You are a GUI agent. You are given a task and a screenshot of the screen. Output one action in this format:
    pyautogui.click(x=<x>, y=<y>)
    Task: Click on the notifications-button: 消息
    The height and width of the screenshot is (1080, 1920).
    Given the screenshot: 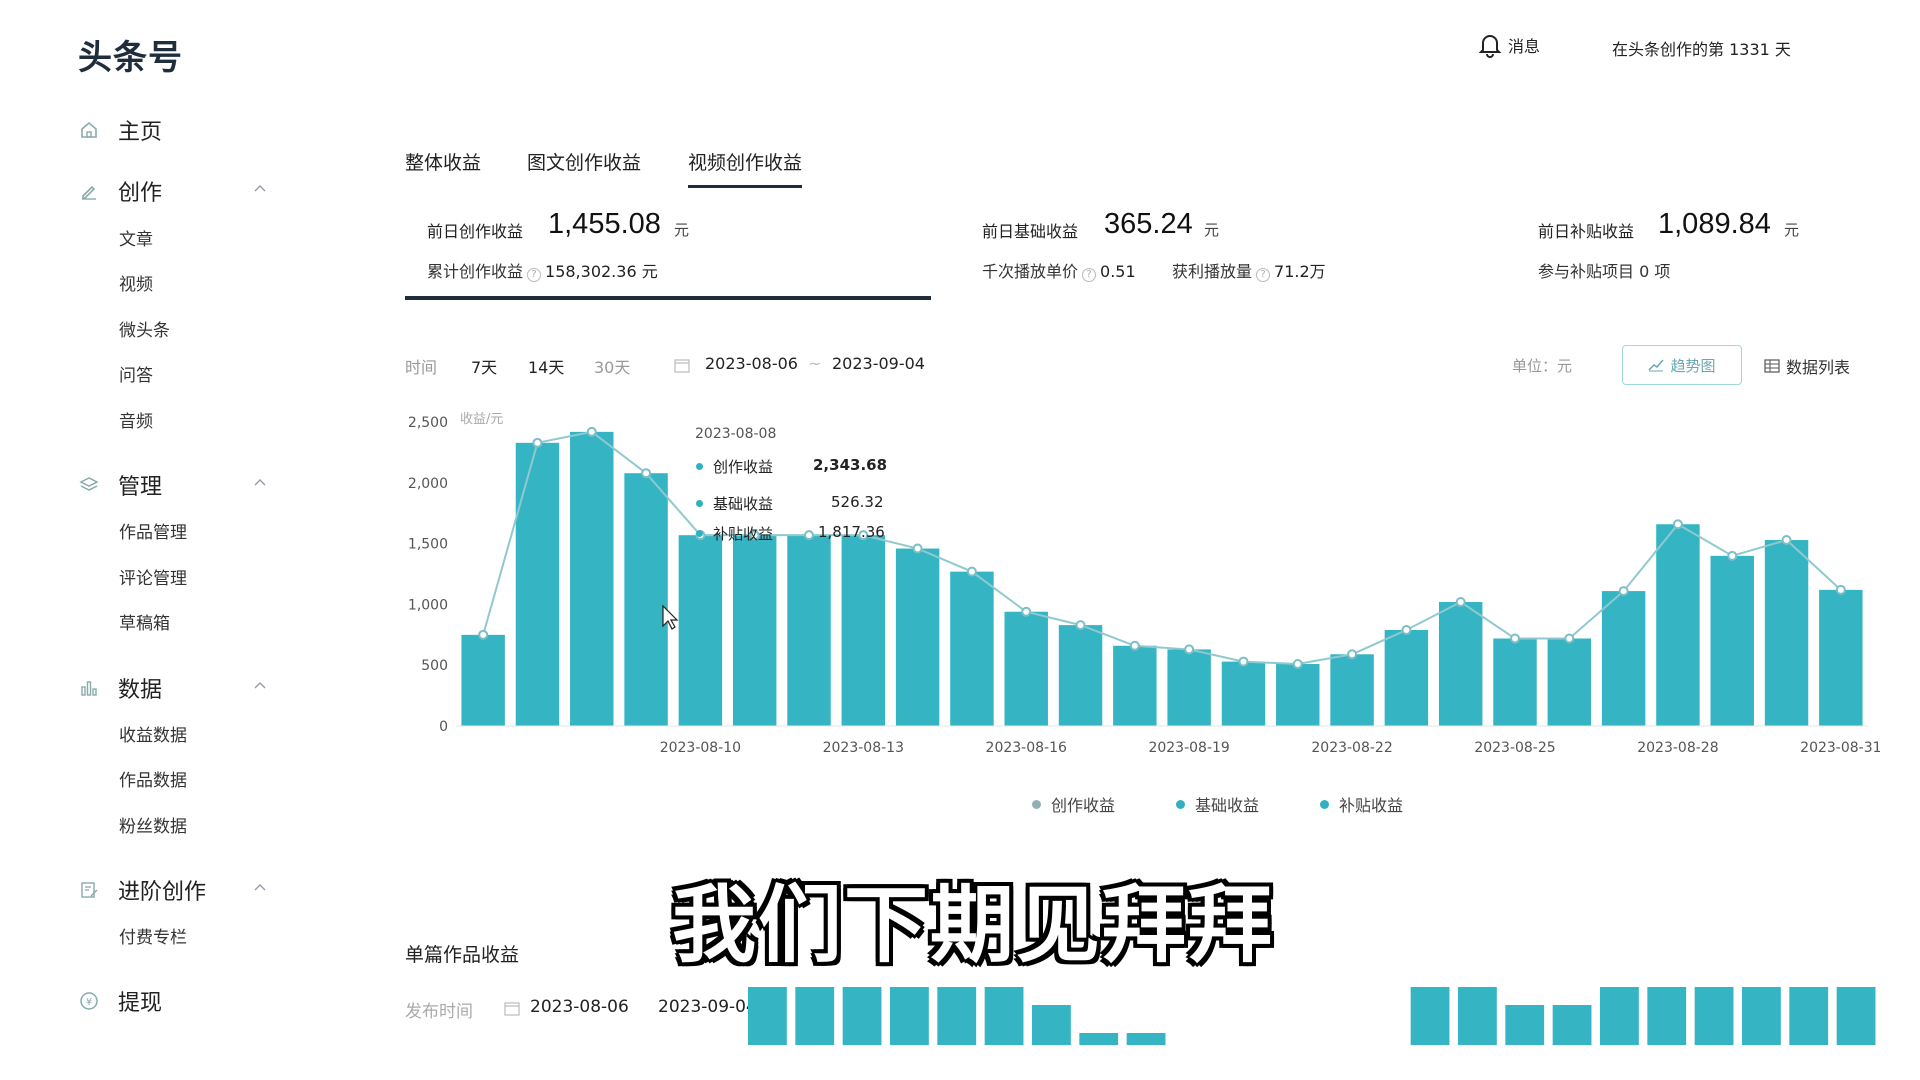 What is the action you would take?
    pyautogui.click(x=1509, y=45)
    